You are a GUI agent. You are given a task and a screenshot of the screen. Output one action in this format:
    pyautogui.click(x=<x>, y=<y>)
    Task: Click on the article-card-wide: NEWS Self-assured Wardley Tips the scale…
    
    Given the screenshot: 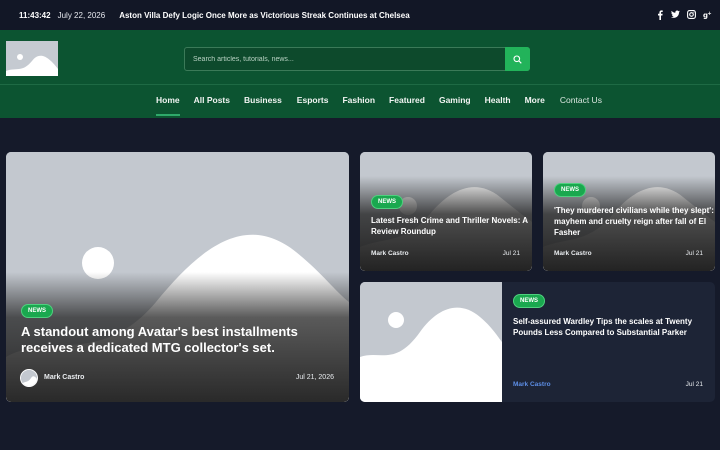 What is the action you would take?
    pyautogui.click(x=537, y=342)
    